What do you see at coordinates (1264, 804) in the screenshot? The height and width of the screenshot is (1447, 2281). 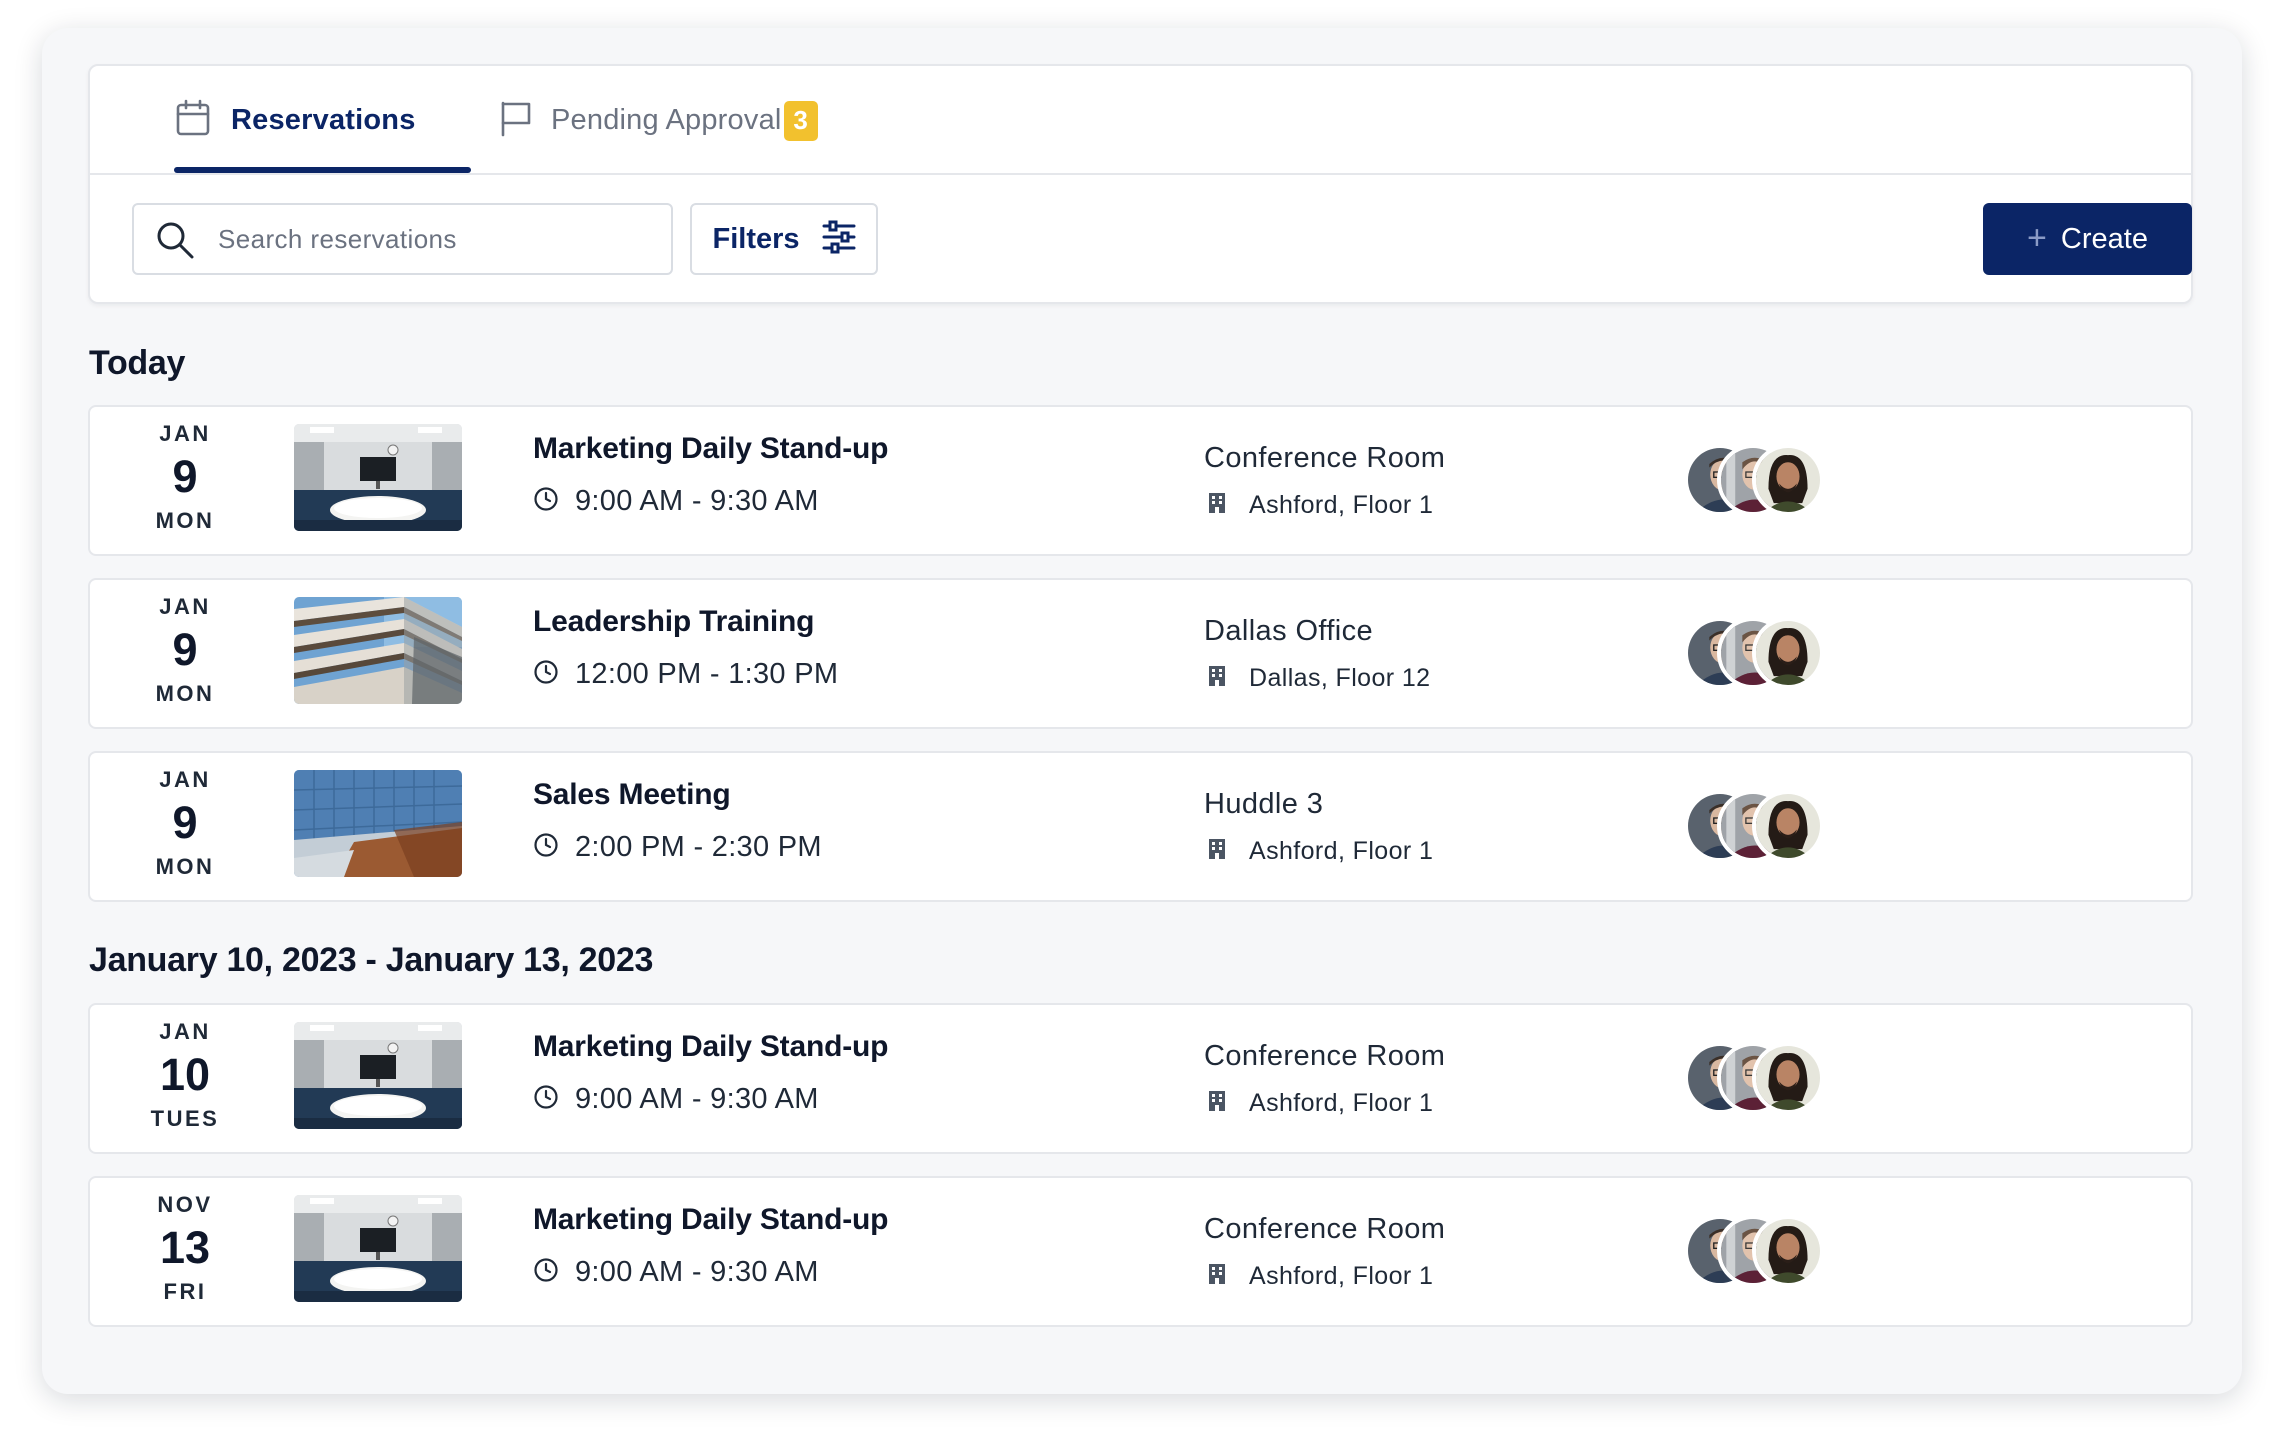 I see `room-name: Huddle 3` at bounding box center [1264, 804].